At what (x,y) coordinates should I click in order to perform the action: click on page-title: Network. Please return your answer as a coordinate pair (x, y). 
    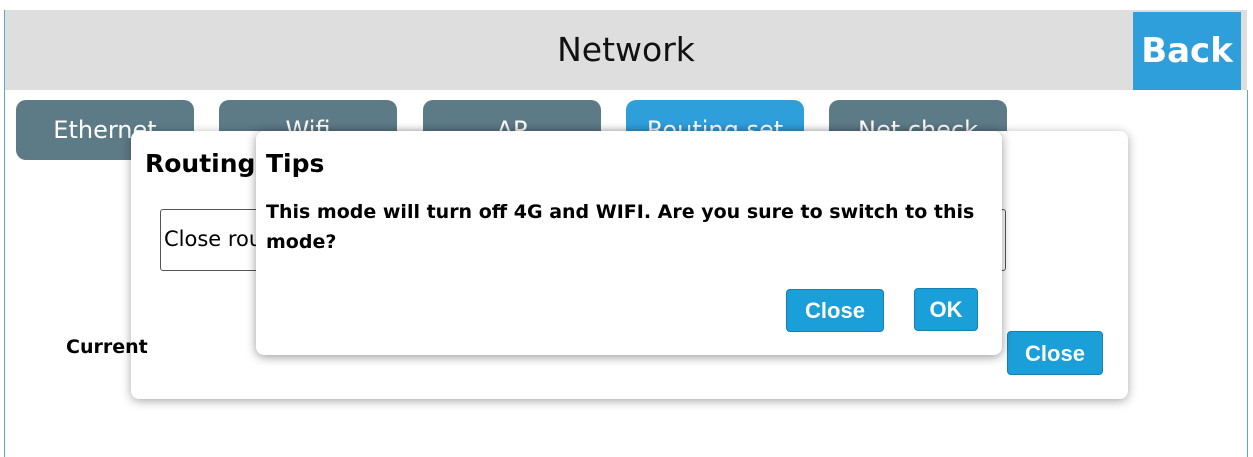
    Looking at the image, I should click on (626, 49).